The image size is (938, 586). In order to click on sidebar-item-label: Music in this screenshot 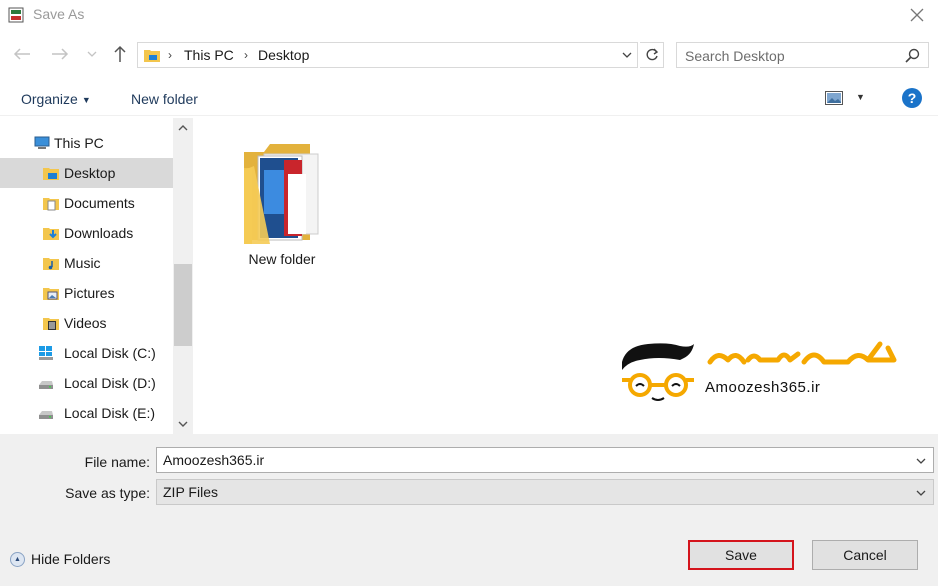, I will do `click(82, 263)`.